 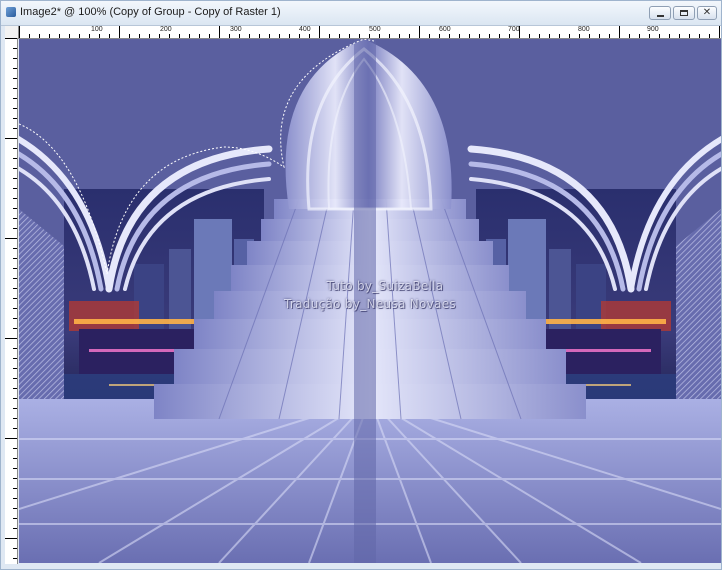 I want to click on ruler-label: 400, so click(x=305, y=29).